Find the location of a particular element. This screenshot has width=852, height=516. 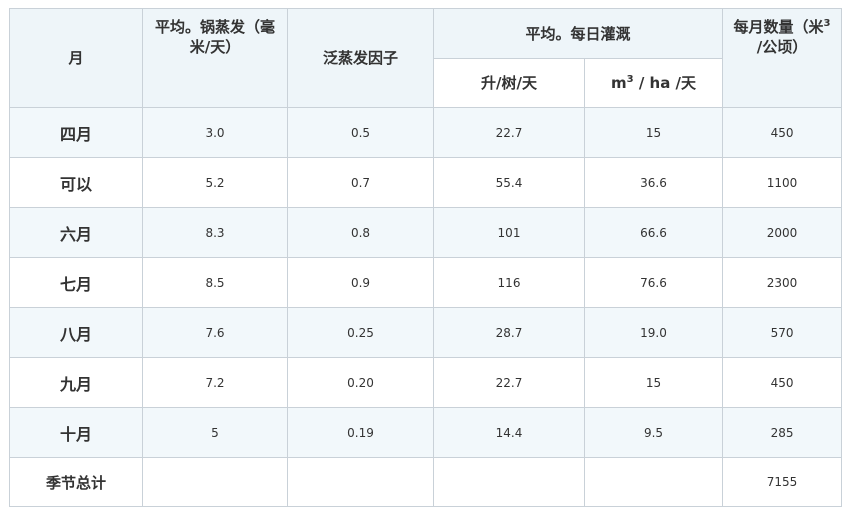

table-row: 七月 8.5 0.9 116 76.6 2300 is located at coordinates (426, 282).